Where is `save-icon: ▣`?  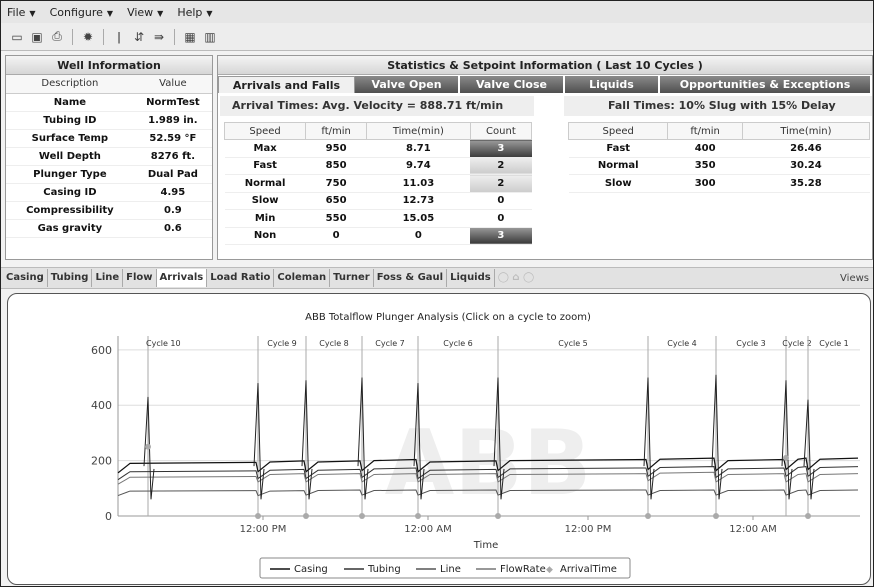
save-icon: ▣ is located at coordinates (37, 37).